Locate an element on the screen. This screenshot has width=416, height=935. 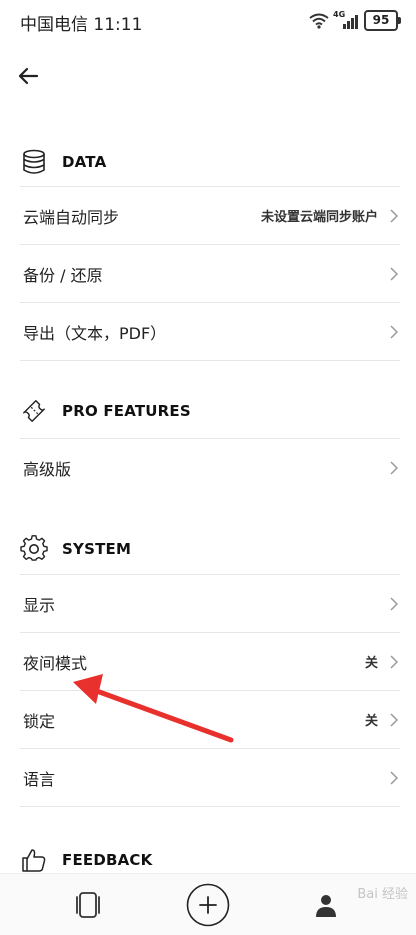
add-entry-button is located at coordinates (208, 905).